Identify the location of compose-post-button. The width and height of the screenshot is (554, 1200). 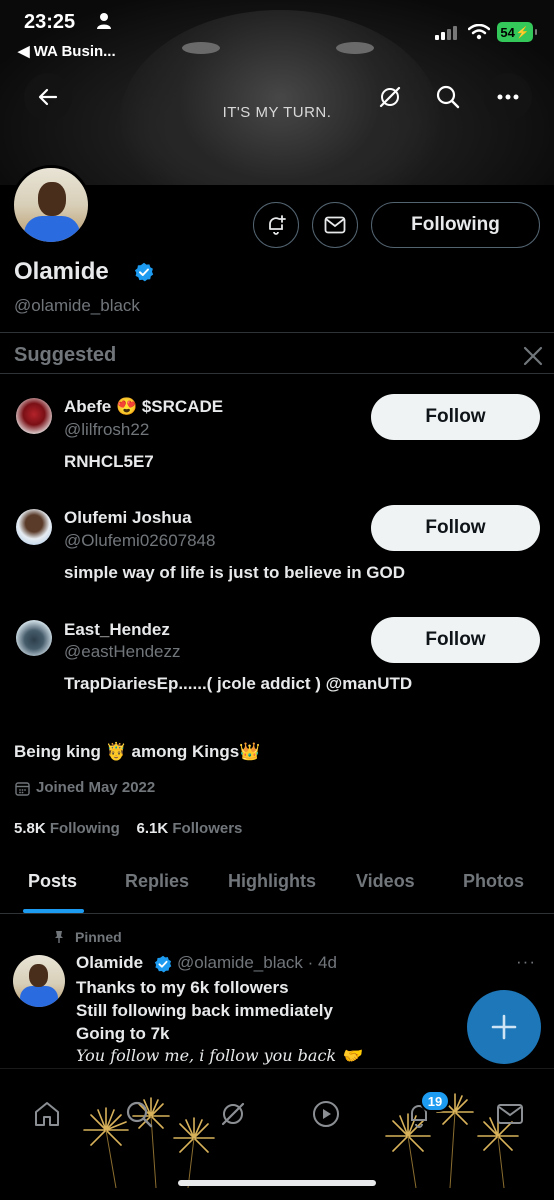
(504, 1027).